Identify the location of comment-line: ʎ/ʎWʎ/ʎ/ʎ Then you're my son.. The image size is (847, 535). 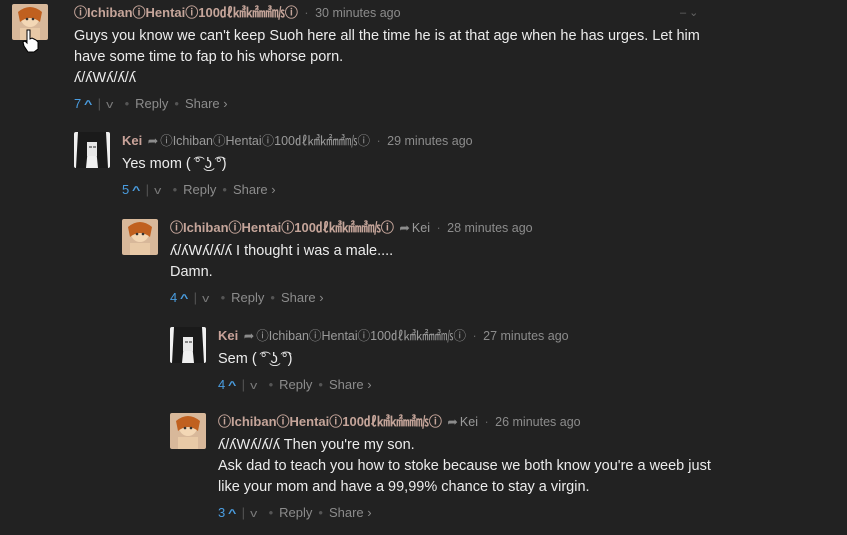
(316, 445).